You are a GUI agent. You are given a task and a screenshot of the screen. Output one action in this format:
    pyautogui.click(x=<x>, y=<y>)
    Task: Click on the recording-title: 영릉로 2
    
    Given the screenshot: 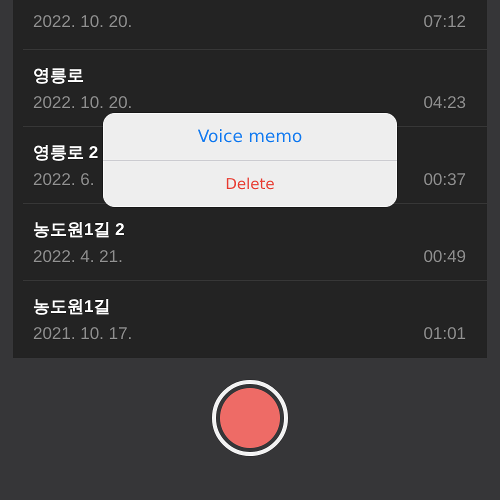 What is the action you would take?
    pyautogui.click(x=66, y=153)
    